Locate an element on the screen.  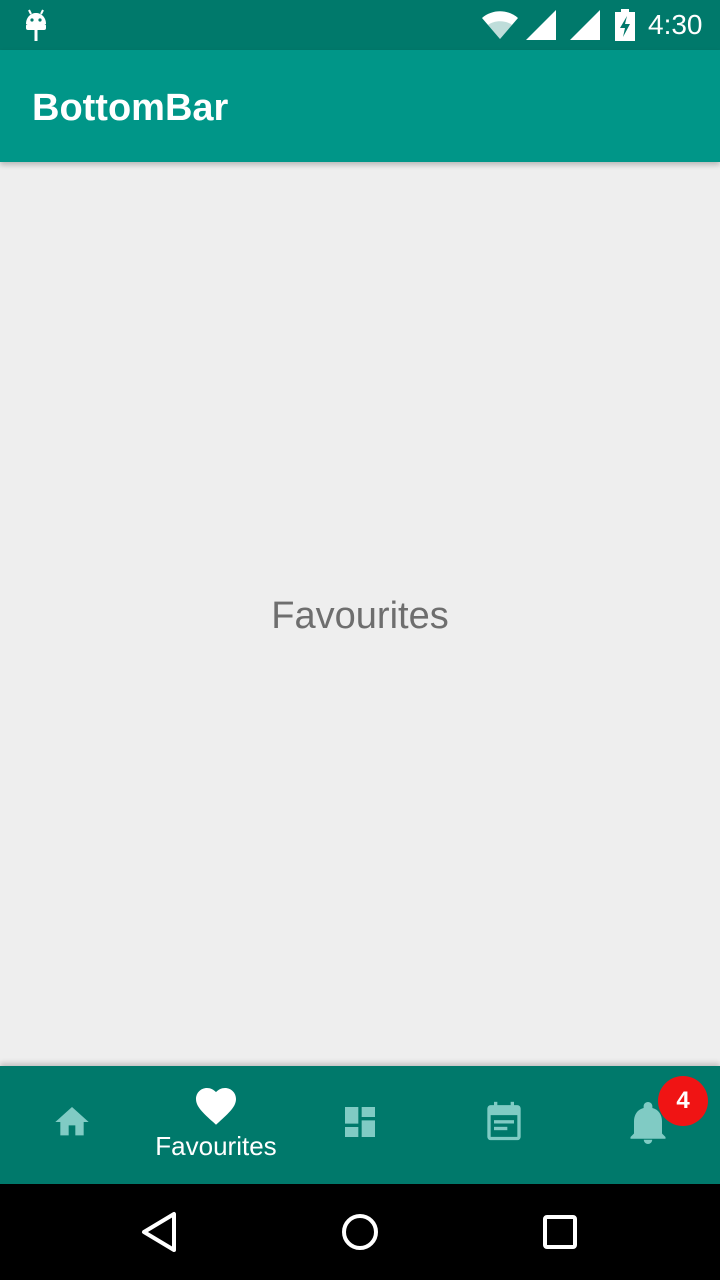
bottom-navigation-bar: Favourites 4 is located at coordinates (360, 1125).